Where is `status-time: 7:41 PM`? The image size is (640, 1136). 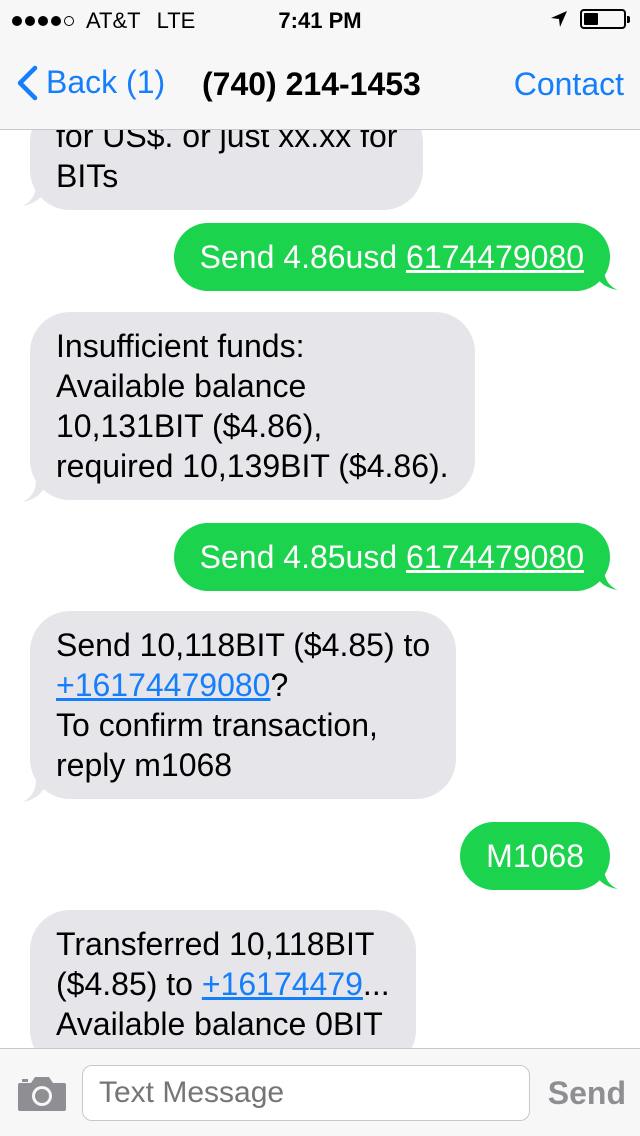
status-time: 7:41 PM is located at coordinates (320, 20).